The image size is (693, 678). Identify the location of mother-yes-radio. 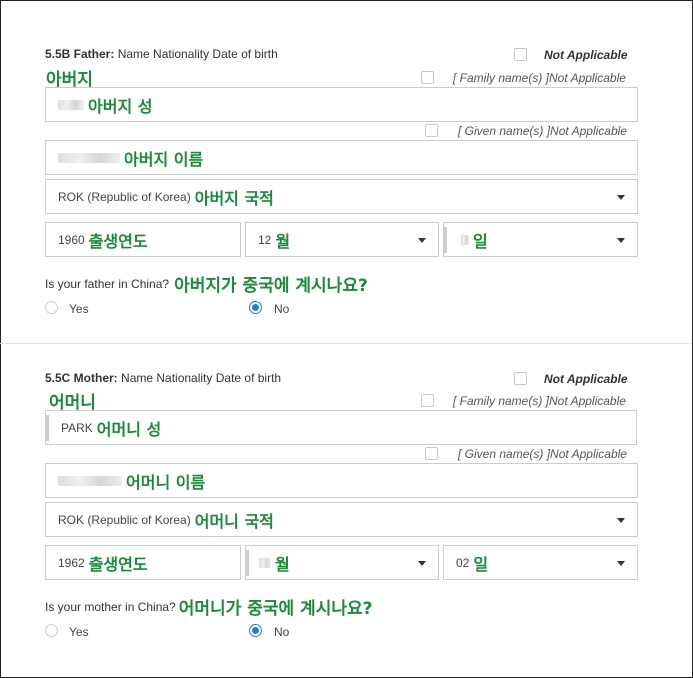
(51, 630).